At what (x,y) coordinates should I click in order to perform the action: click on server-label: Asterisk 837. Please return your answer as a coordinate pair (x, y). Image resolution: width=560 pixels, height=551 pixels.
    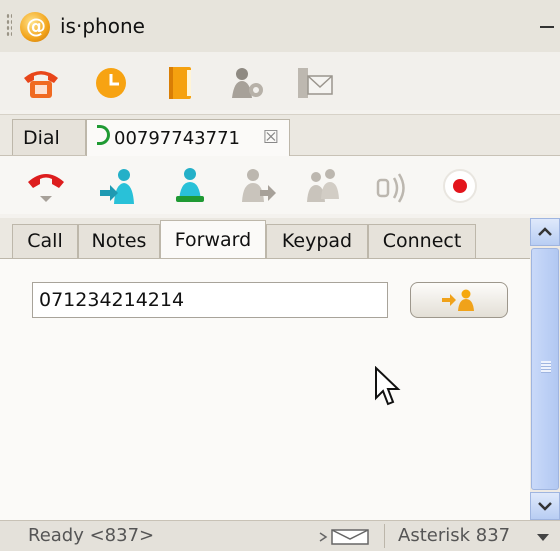
    Looking at the image, I should click on (454, 535).